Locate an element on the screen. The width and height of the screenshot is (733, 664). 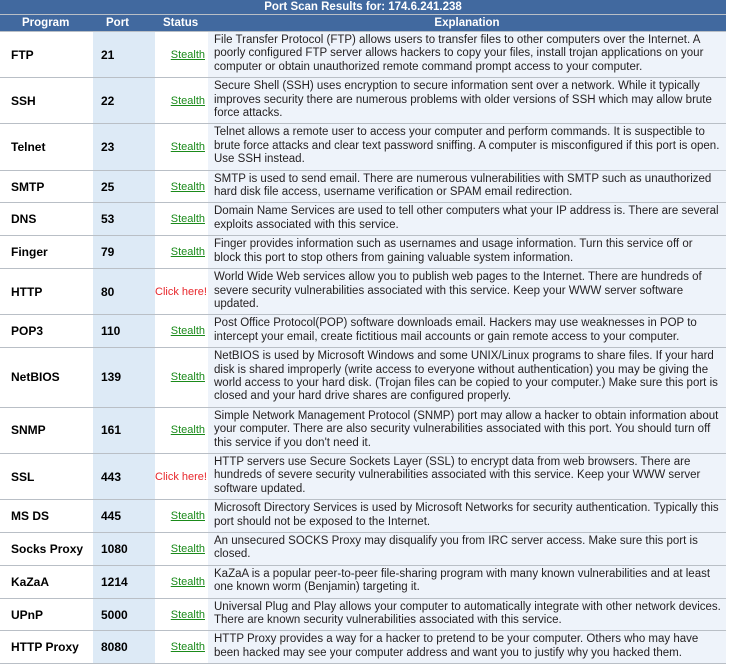
cell-port: 1214 is located at coordinates (124, 582).